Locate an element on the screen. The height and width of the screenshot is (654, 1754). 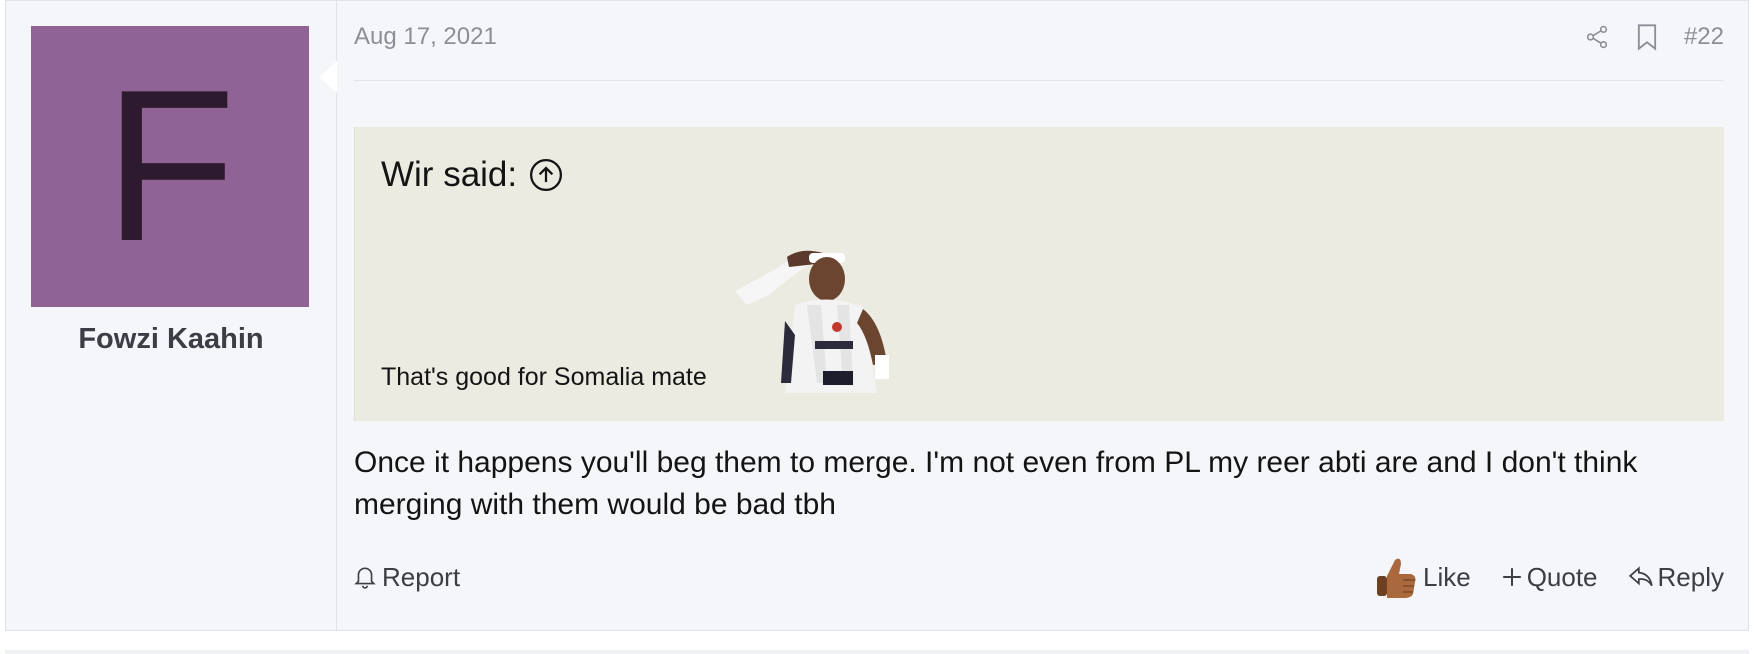
quote-text: That's good for Somalia mate is located at coordinates (544, 377).